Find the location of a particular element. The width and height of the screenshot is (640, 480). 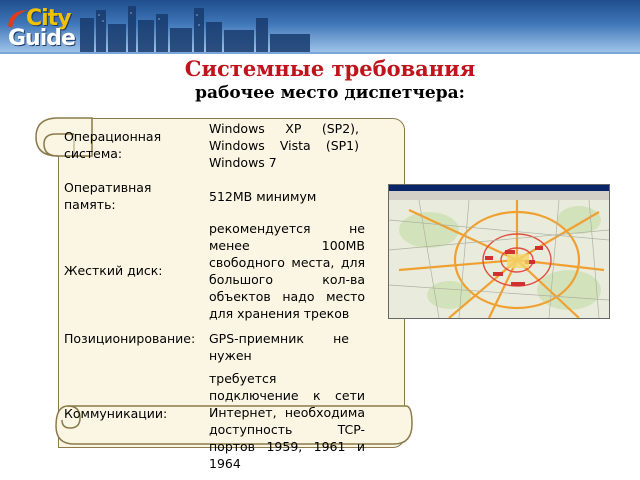

page-title: Системные требования is located at coordinates (330, 68).